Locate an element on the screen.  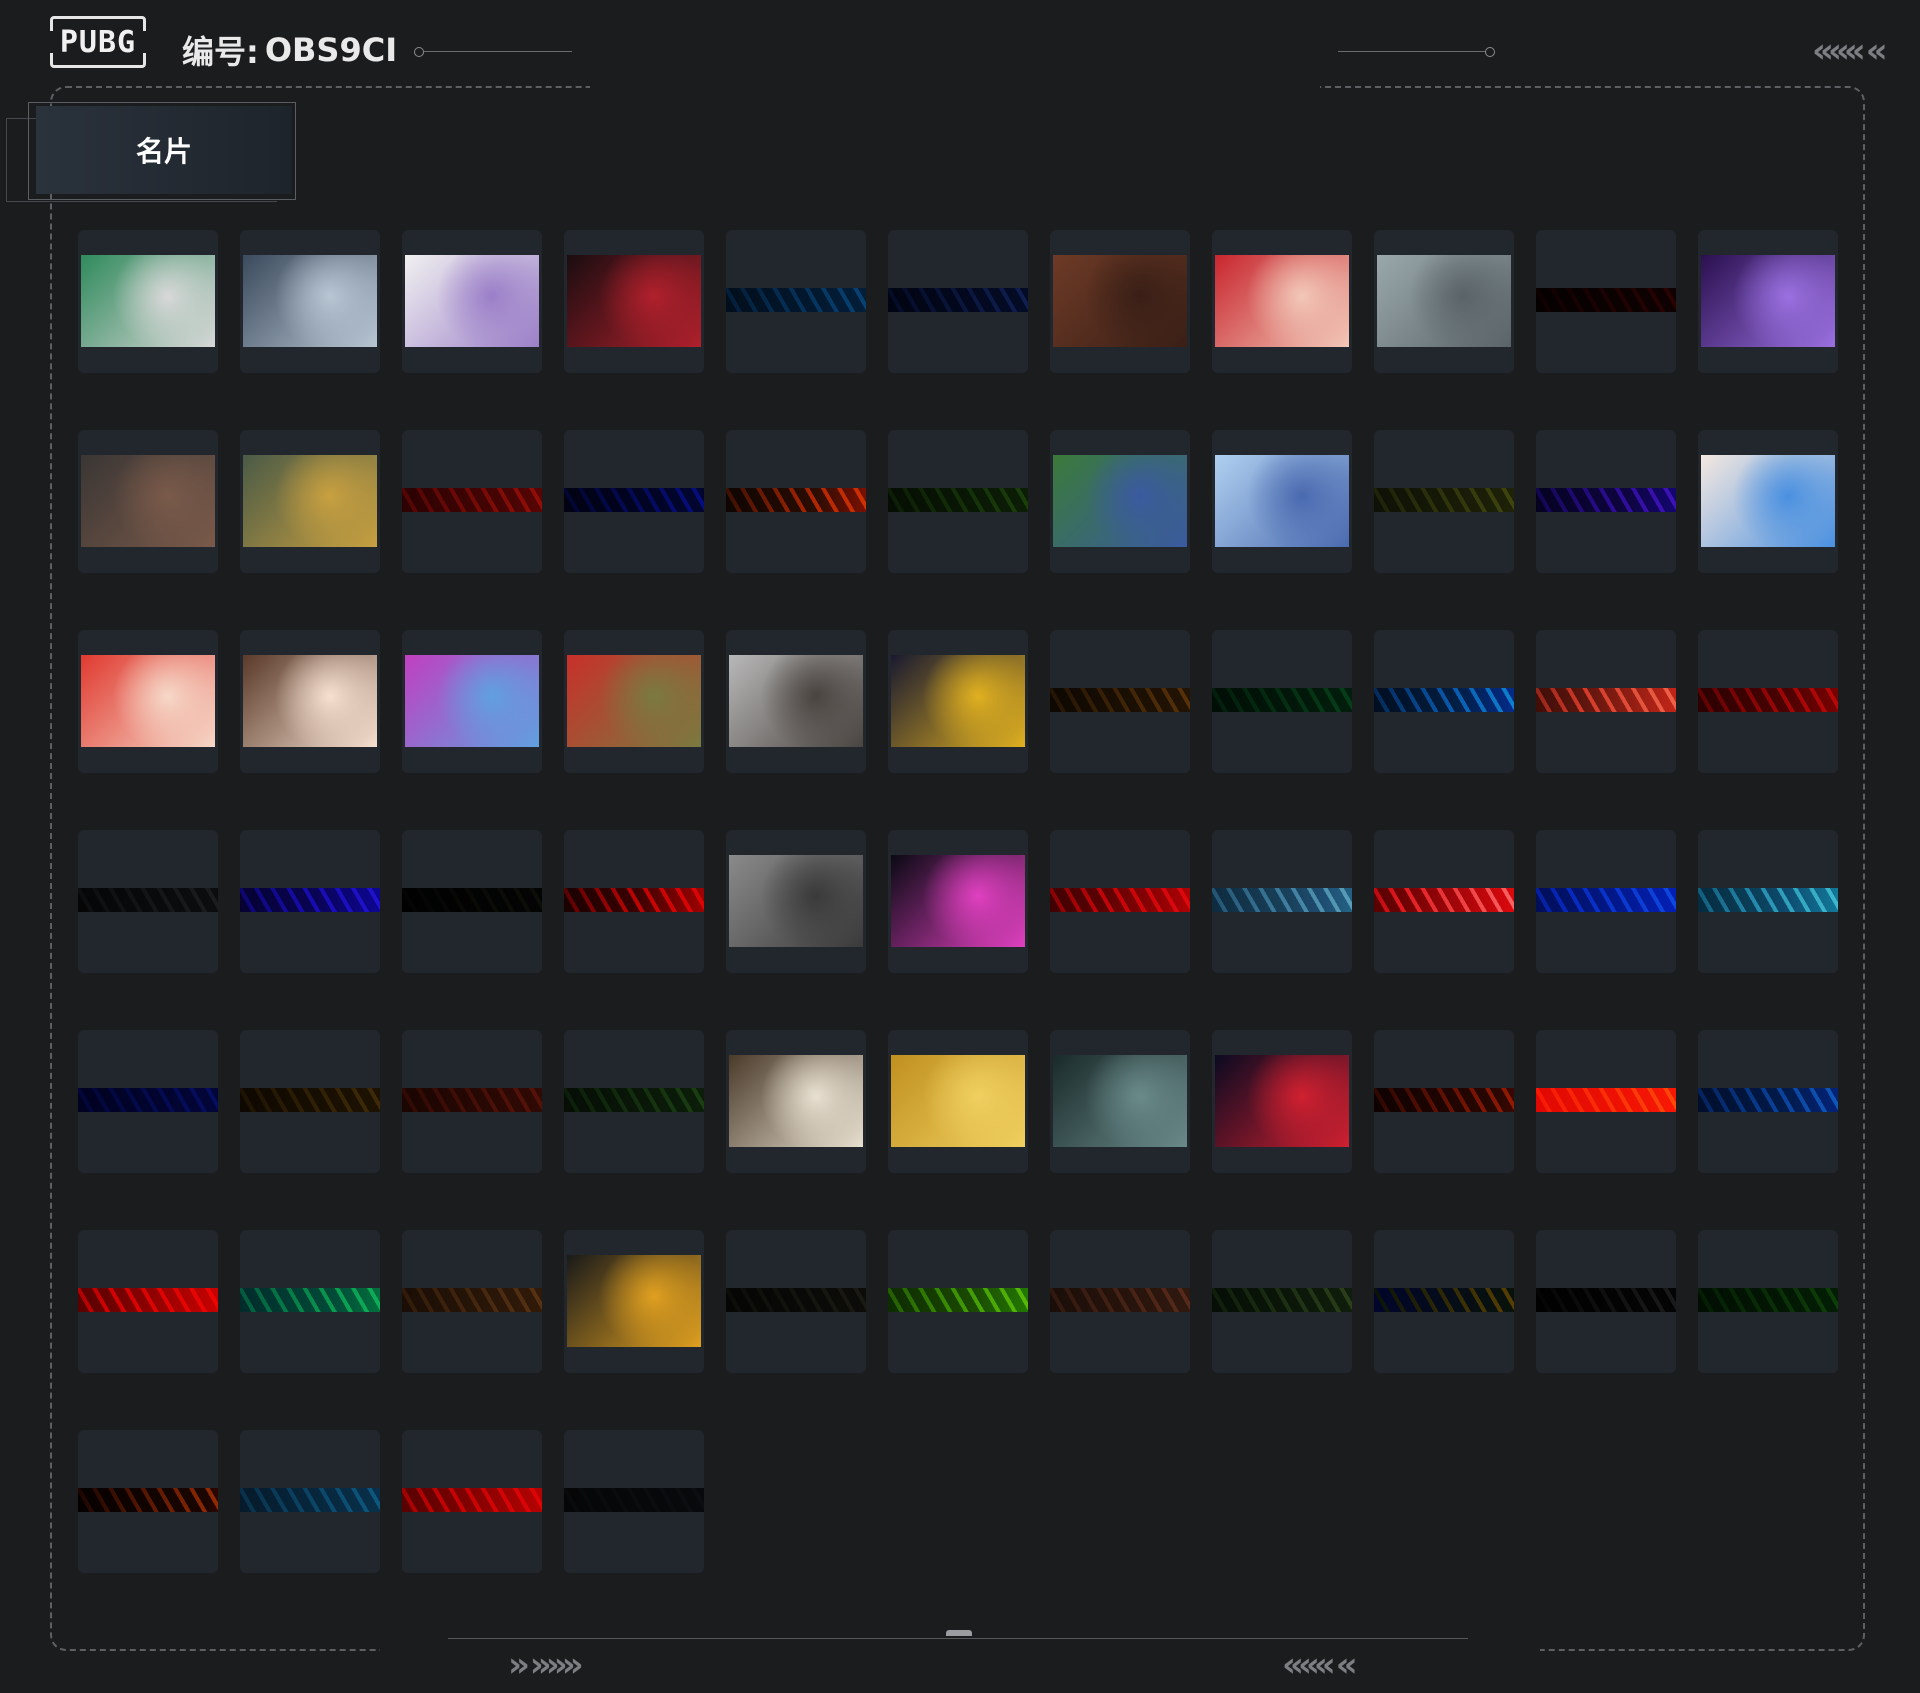
player-id-row: 编号: OBS9CI is located at coordinates (289, 50).